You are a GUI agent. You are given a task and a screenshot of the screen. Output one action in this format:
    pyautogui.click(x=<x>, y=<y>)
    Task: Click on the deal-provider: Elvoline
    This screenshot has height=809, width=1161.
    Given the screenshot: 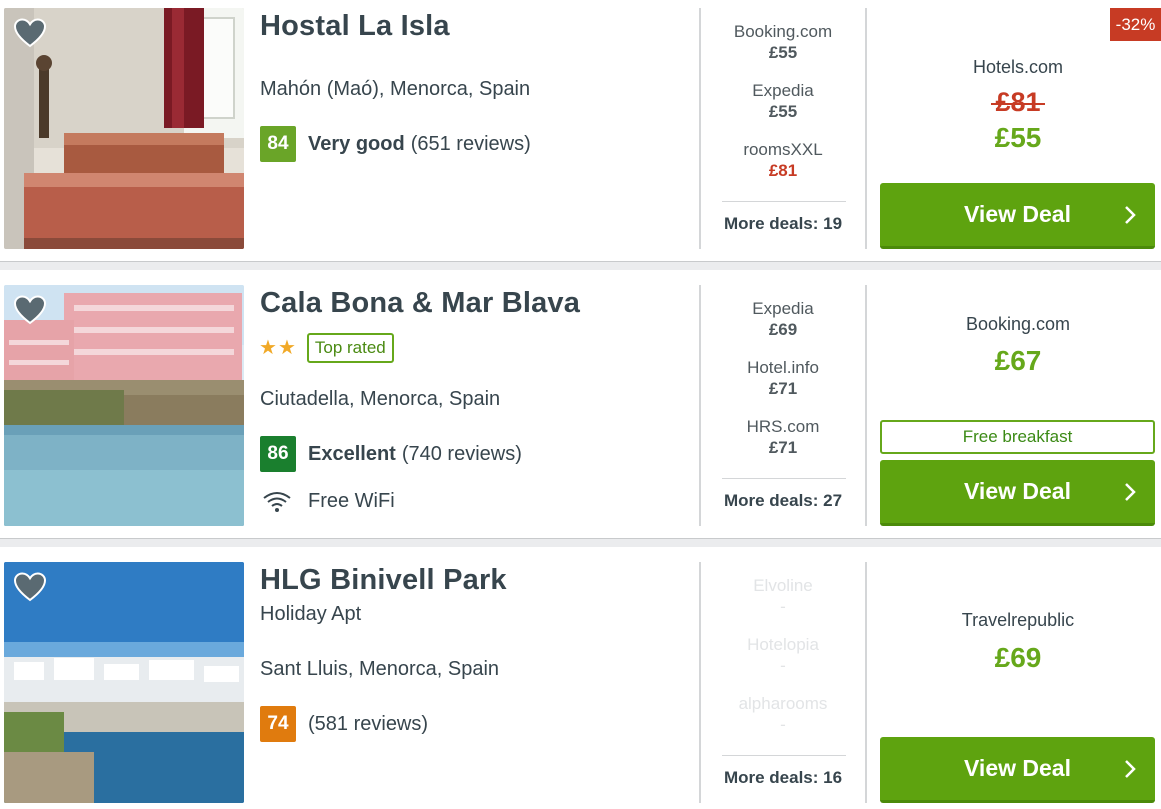 What is the action you would take?
    pyautogui.click(x=783, y=585)
    